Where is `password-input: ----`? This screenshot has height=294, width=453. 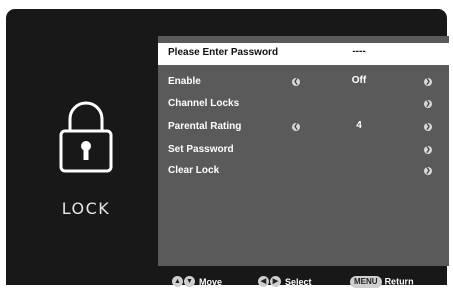
password-input: ---- is located at coordinates (359, 51).